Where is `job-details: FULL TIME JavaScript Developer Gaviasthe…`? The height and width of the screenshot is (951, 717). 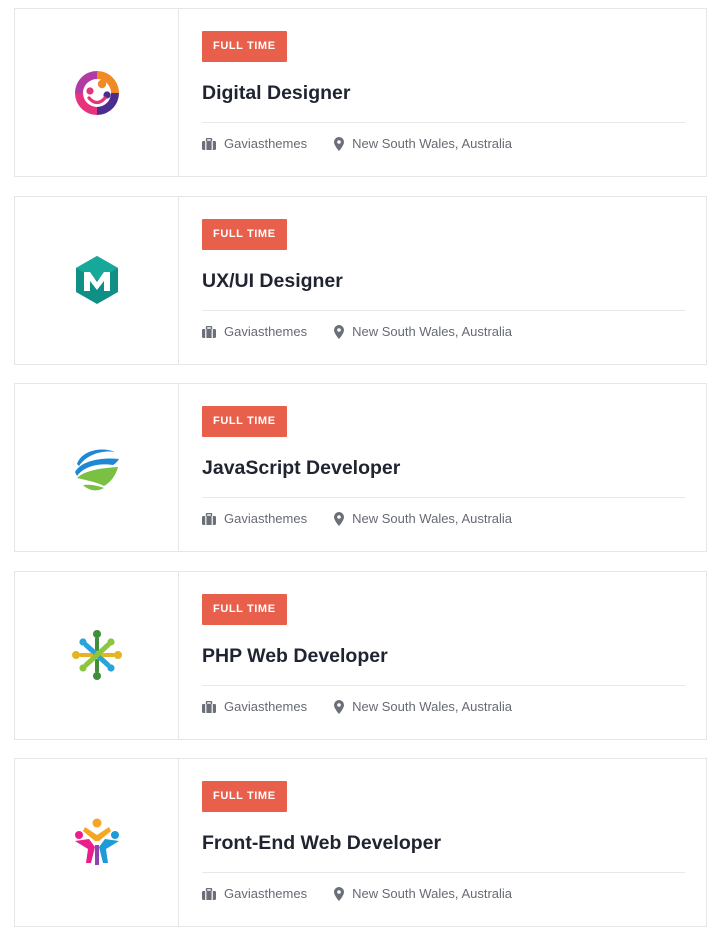
job-details: FULL TIME JavaScript Developer Gaviasthe… is located at coordinates (443, 467).